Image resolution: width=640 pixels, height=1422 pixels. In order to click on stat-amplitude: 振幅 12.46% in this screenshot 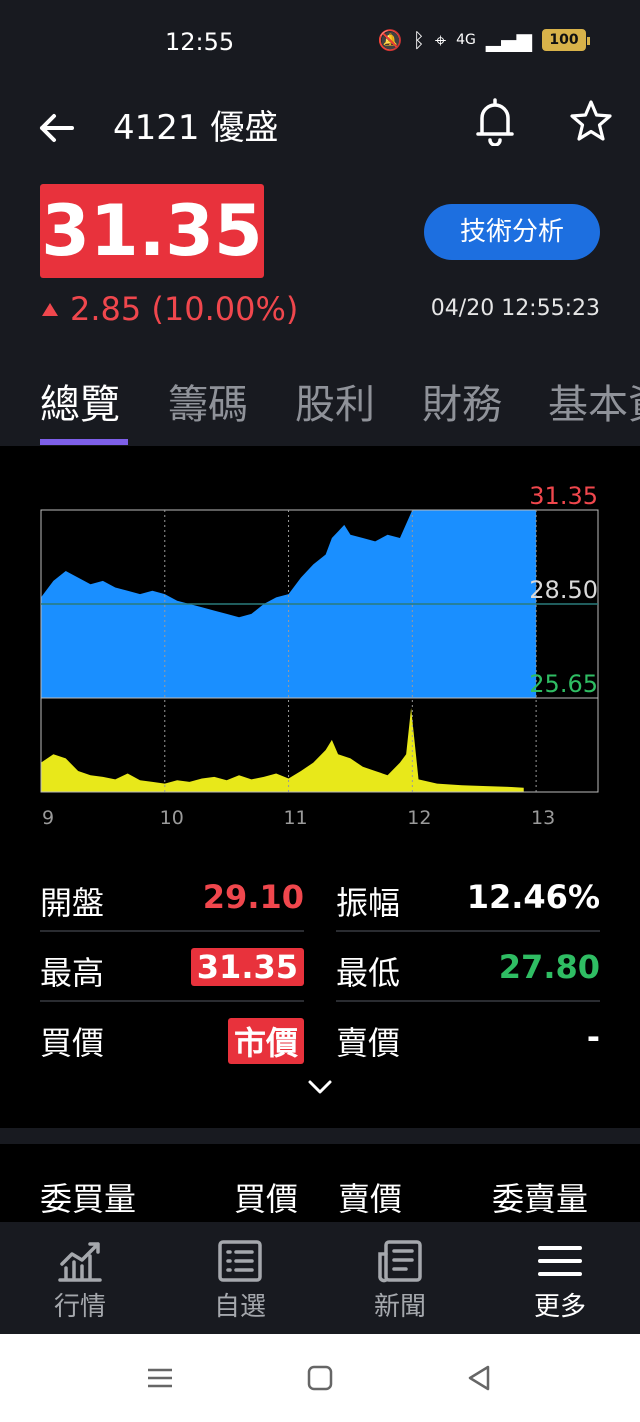, I will do `click(468, 900)`.